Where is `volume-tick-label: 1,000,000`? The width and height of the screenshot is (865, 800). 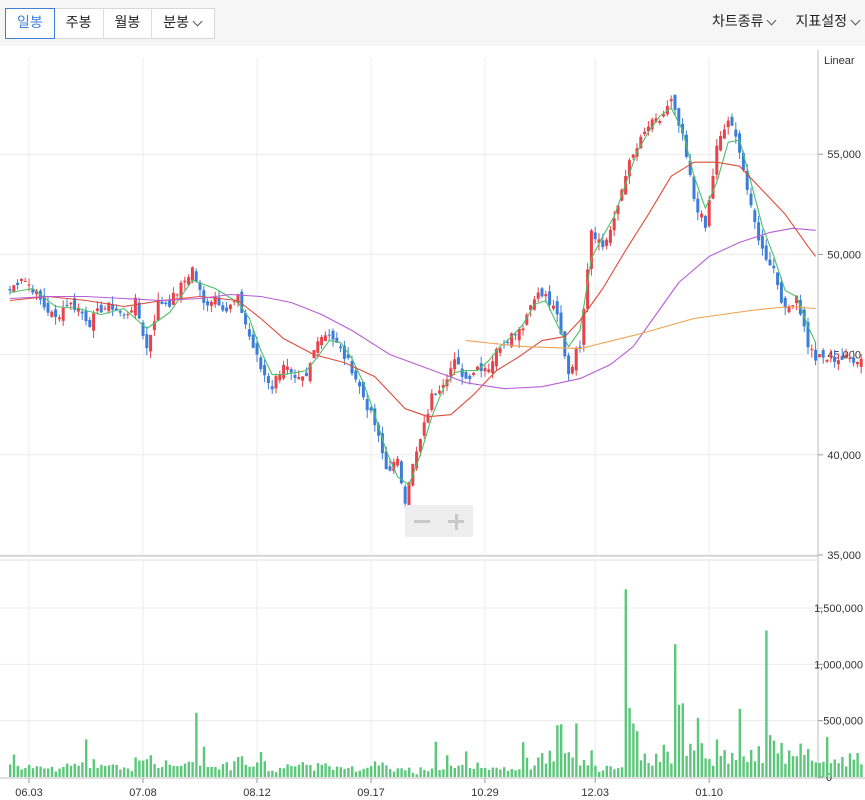
volume-tick-label: 1,000,000 is located at coordinates (838, 665).